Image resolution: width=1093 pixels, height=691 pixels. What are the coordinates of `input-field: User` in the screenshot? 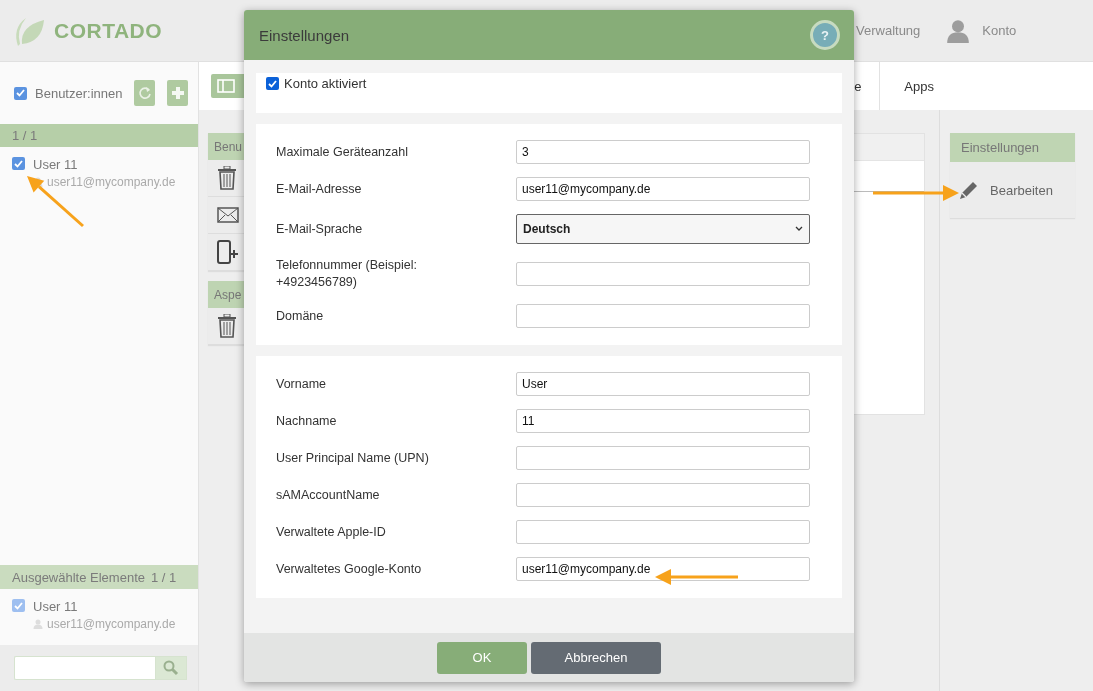 It's located at (663, 384).